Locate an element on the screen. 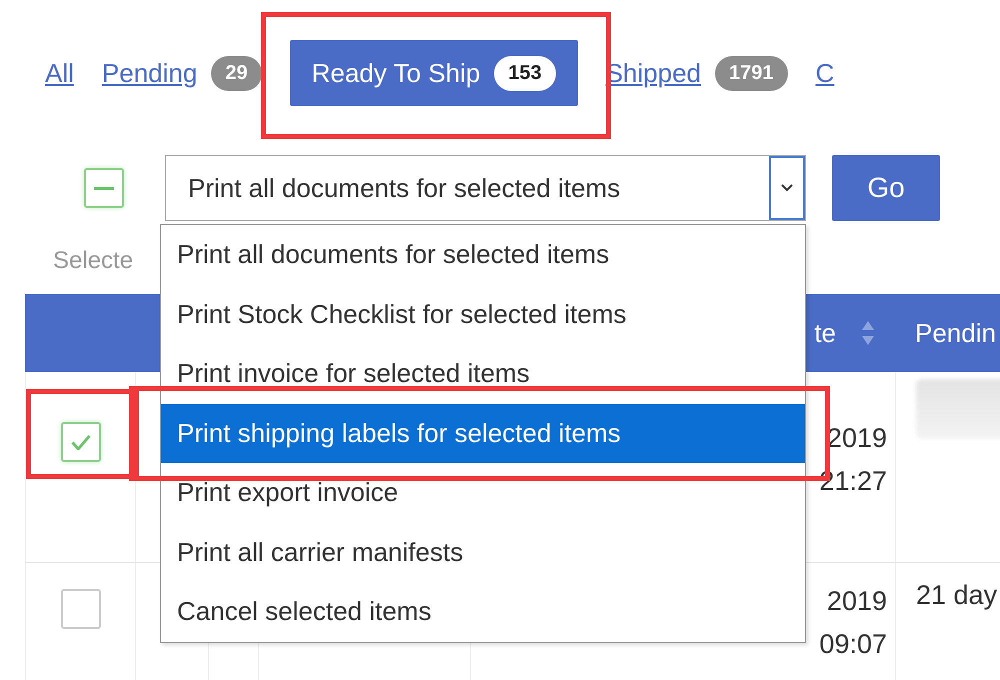  action-select: Print all documents for selected items is located at coordinates (485, 188).